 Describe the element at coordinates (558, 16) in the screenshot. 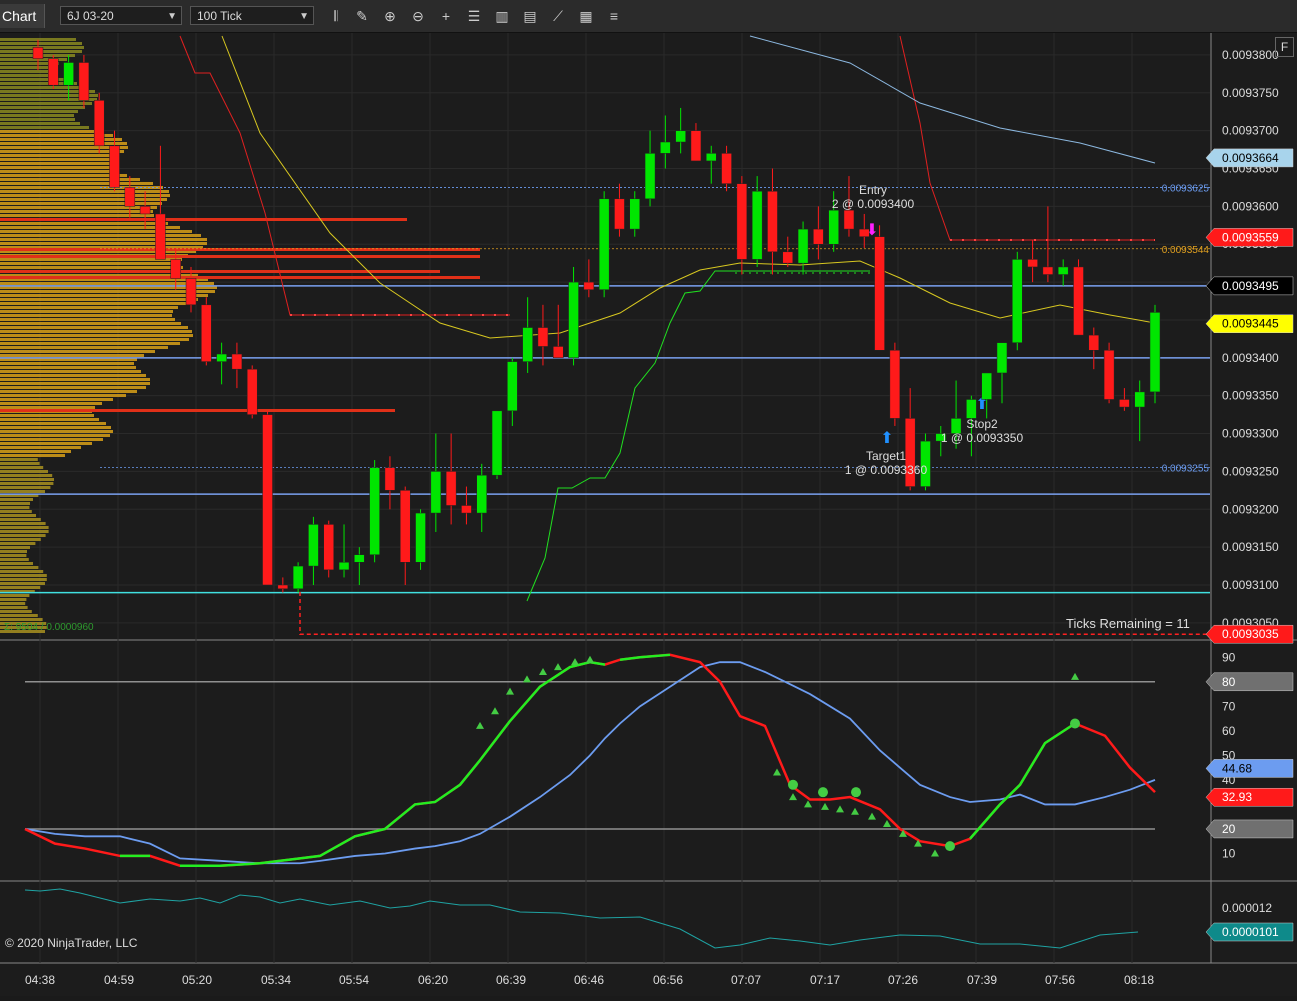

I see `indicators-icon: ⟋` at that location.